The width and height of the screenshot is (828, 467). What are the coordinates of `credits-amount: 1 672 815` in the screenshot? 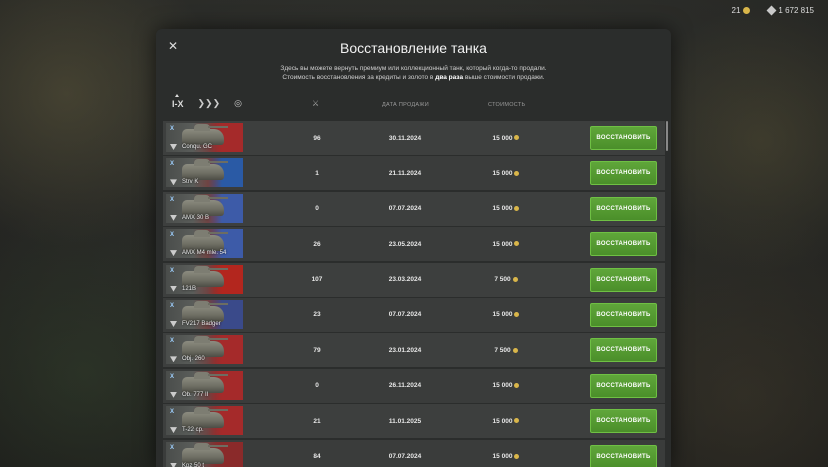 It's located at (796, 10).